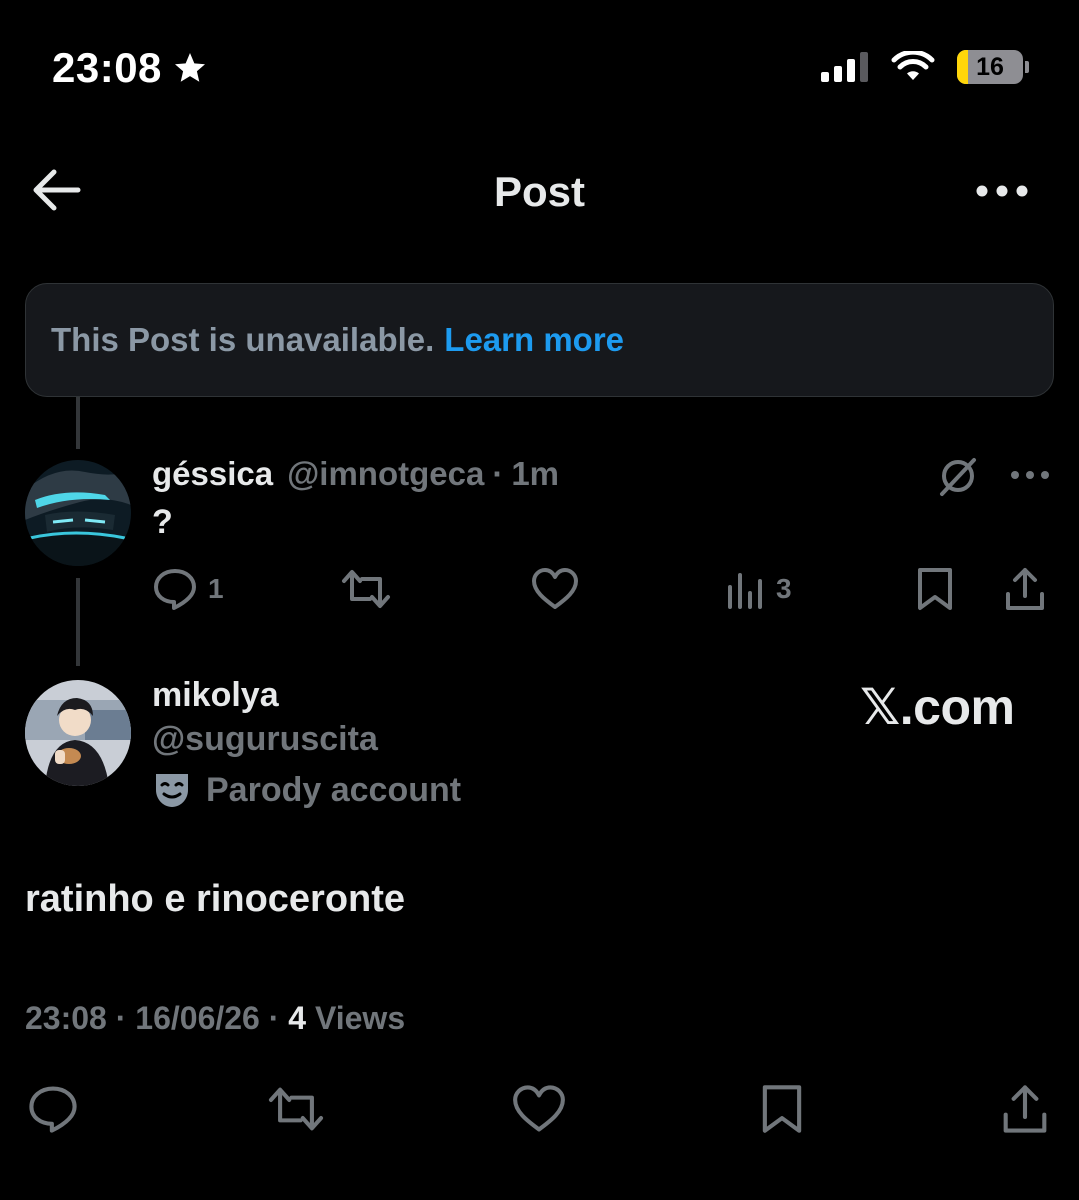 Image resolution: width=1079 pixels, height=1200 pixels. What do you see at coordinates (215, 899) in the screenshot?
I see `post-text: ratinho e rinoceronte` at bounding box center [215, 899].